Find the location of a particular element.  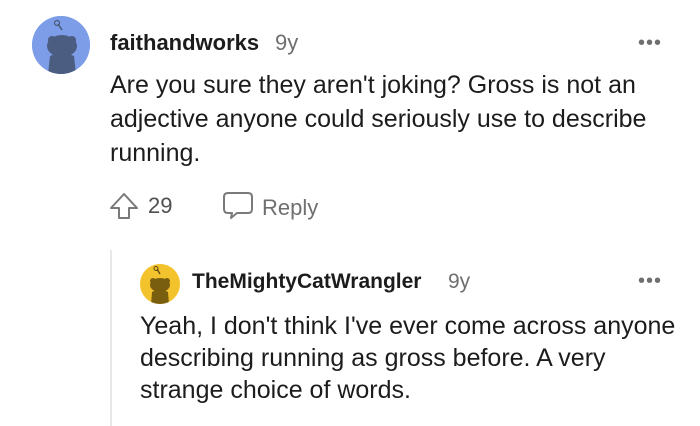

reply-button: Reply is located at coordinates (270, 207).